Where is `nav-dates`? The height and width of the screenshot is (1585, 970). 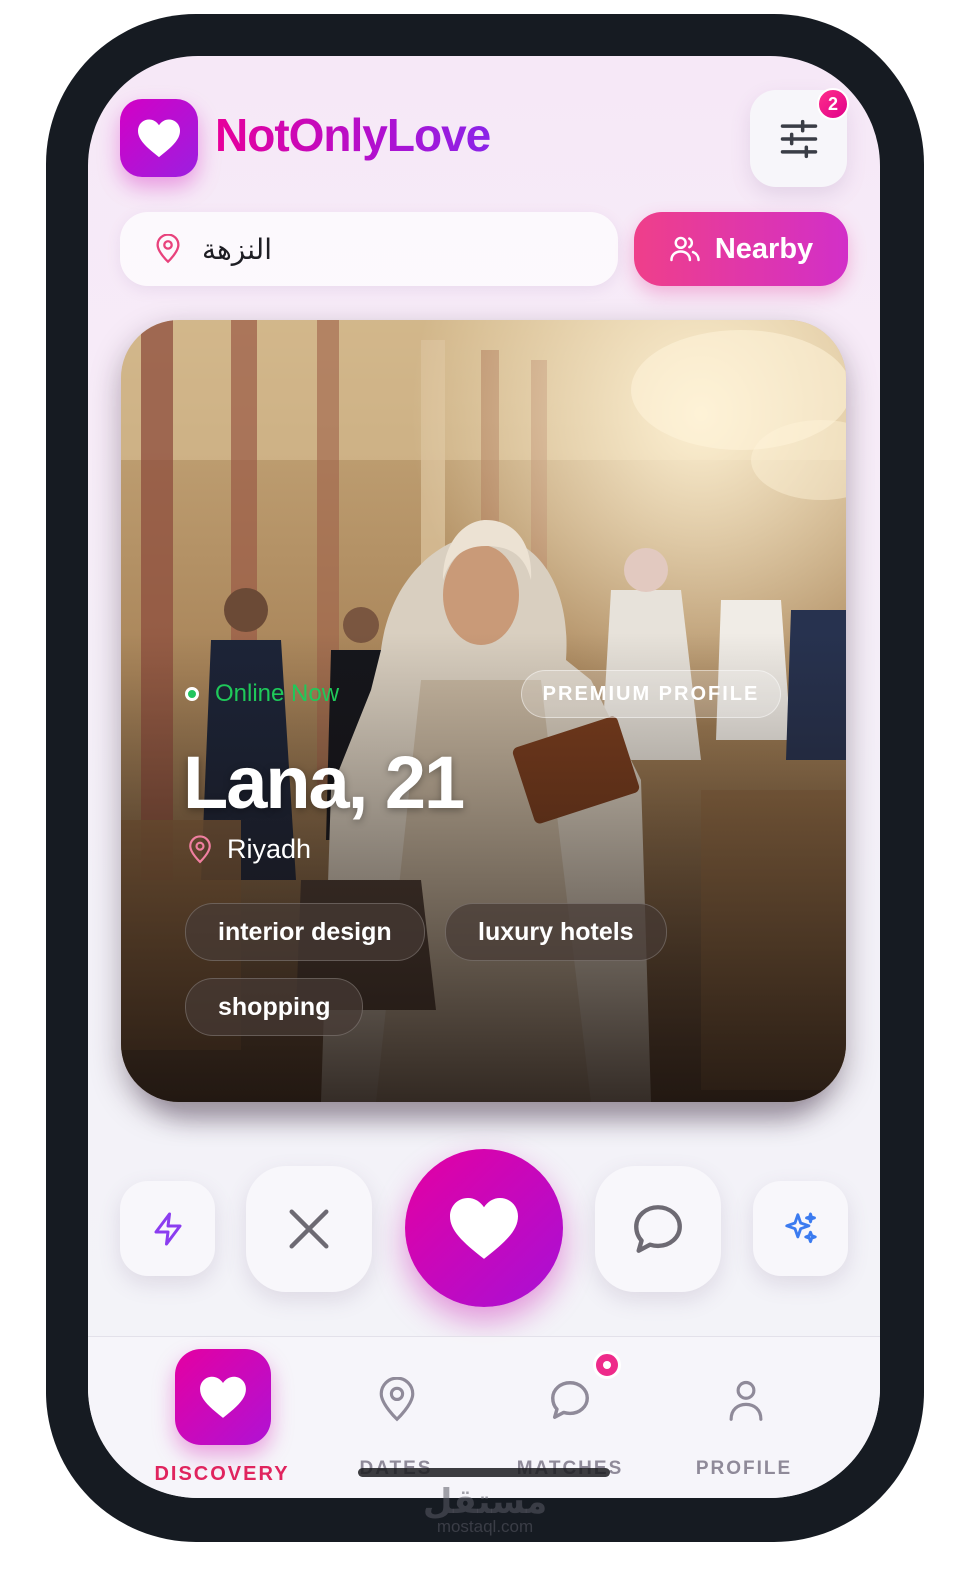
nav-dates is located at coordinates (397, 1400).